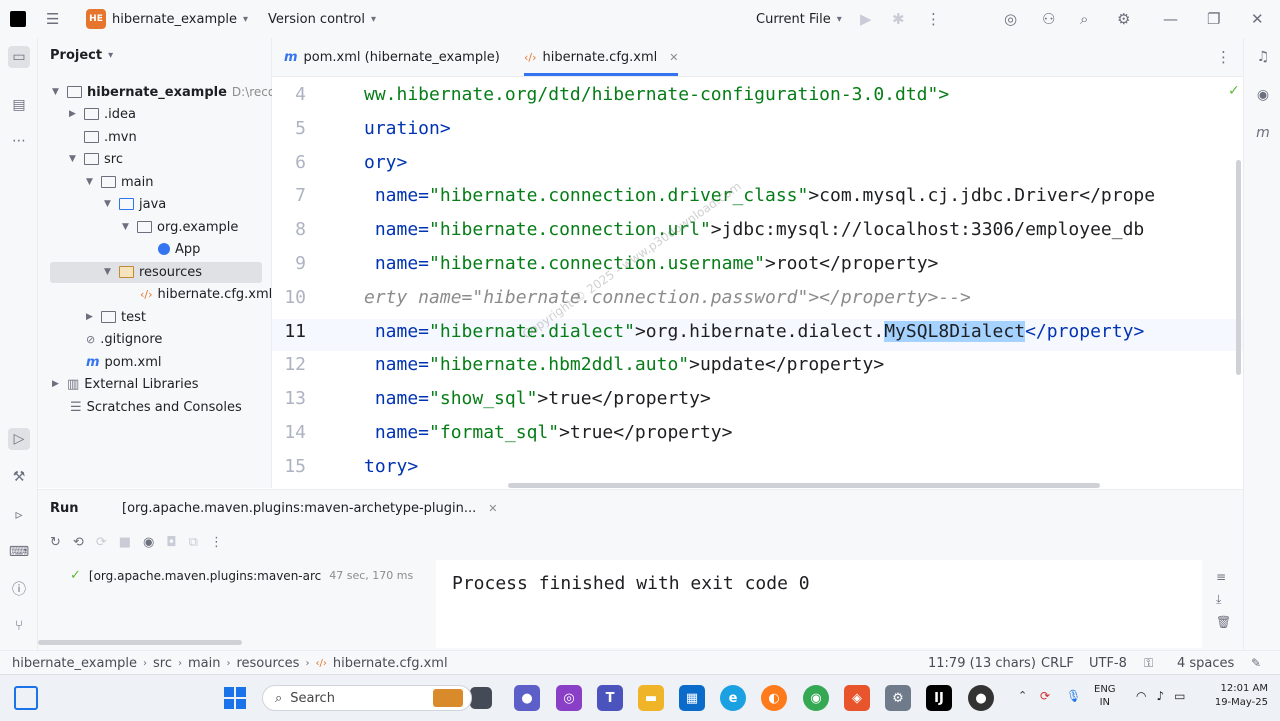 The width and height of the screenshot is (1280, 721). I want to click on tree-item-gitignore: ⊘ .gitignore, so click(124, 339).